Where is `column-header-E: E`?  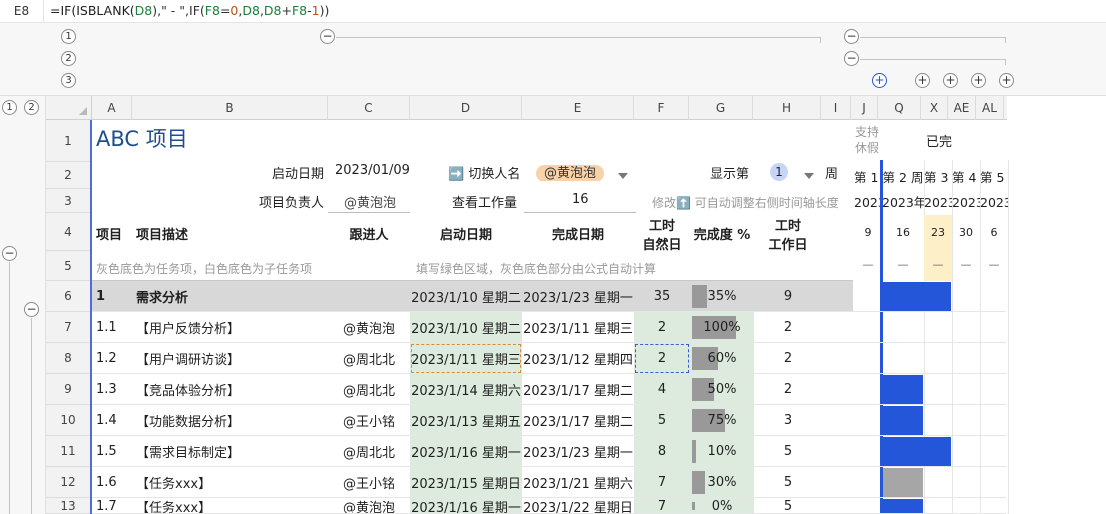 column-header-E: E is located at coordinates (578, 108).